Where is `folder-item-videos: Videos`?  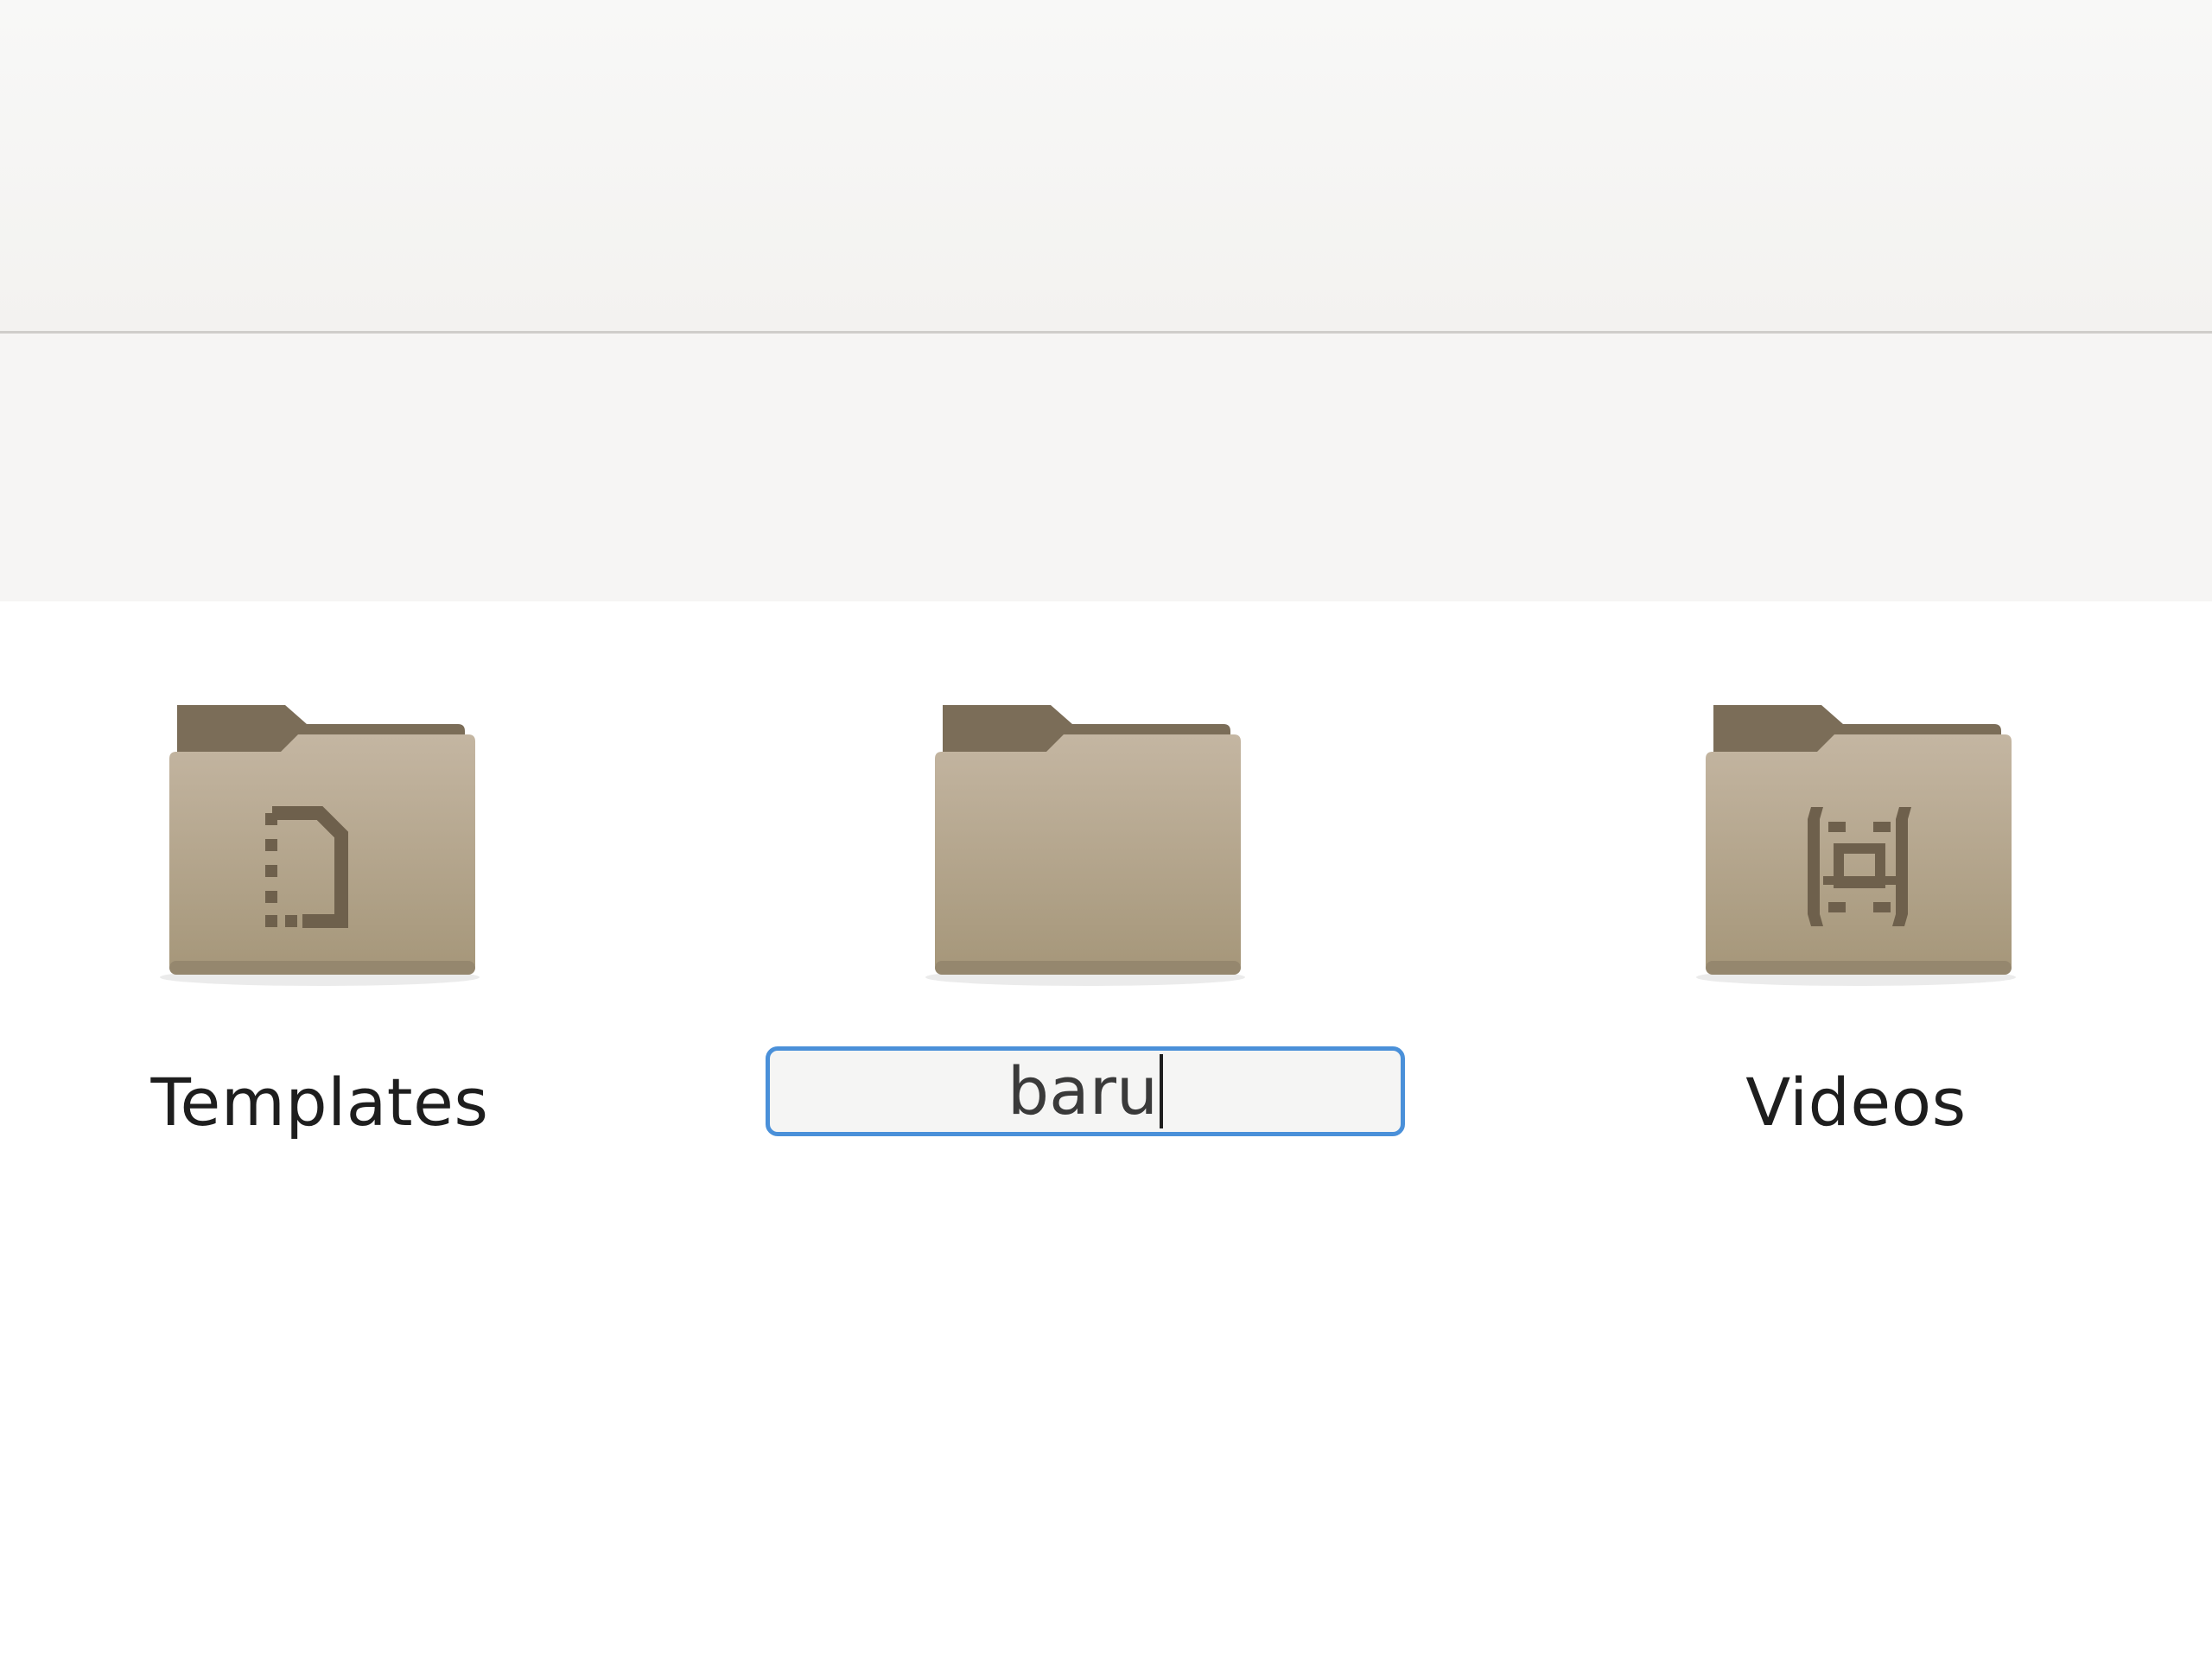 folder-item-videos: Videos is located at coordinates (1856, 929).